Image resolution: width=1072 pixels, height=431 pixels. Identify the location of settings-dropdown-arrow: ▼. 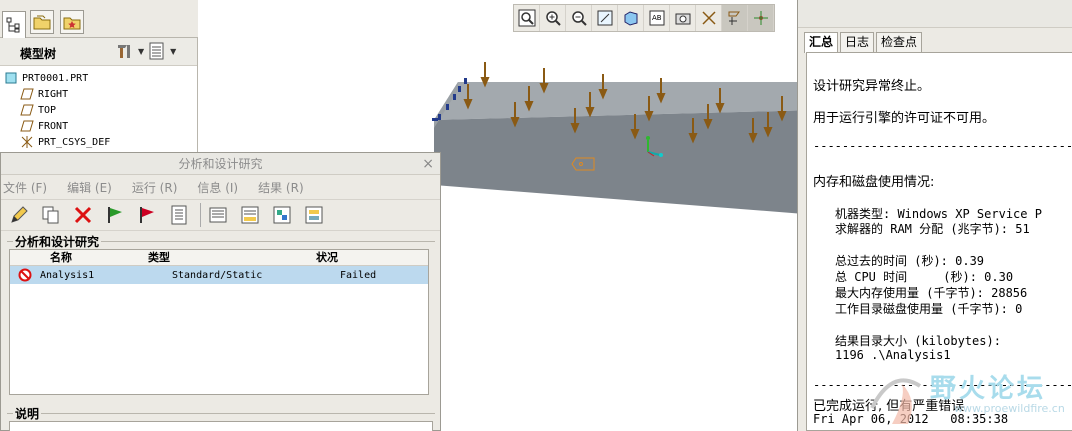
(141, 51).